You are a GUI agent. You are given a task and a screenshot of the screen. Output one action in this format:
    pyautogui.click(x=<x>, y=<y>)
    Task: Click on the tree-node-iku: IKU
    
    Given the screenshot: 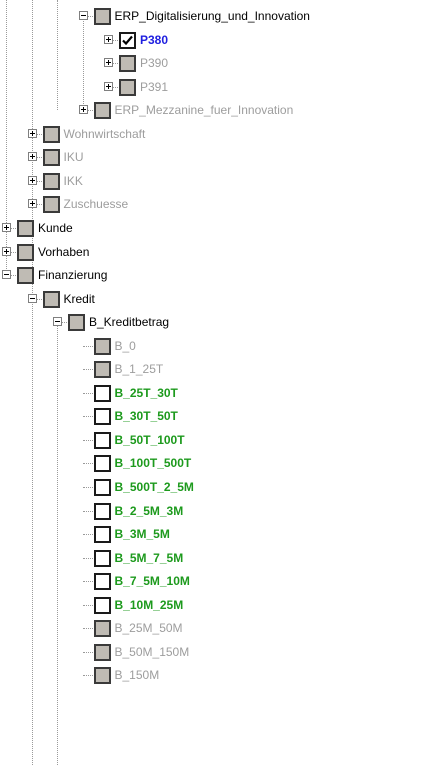 What is the action you would take?
    pyautogui.click(x=211, y=157)
    